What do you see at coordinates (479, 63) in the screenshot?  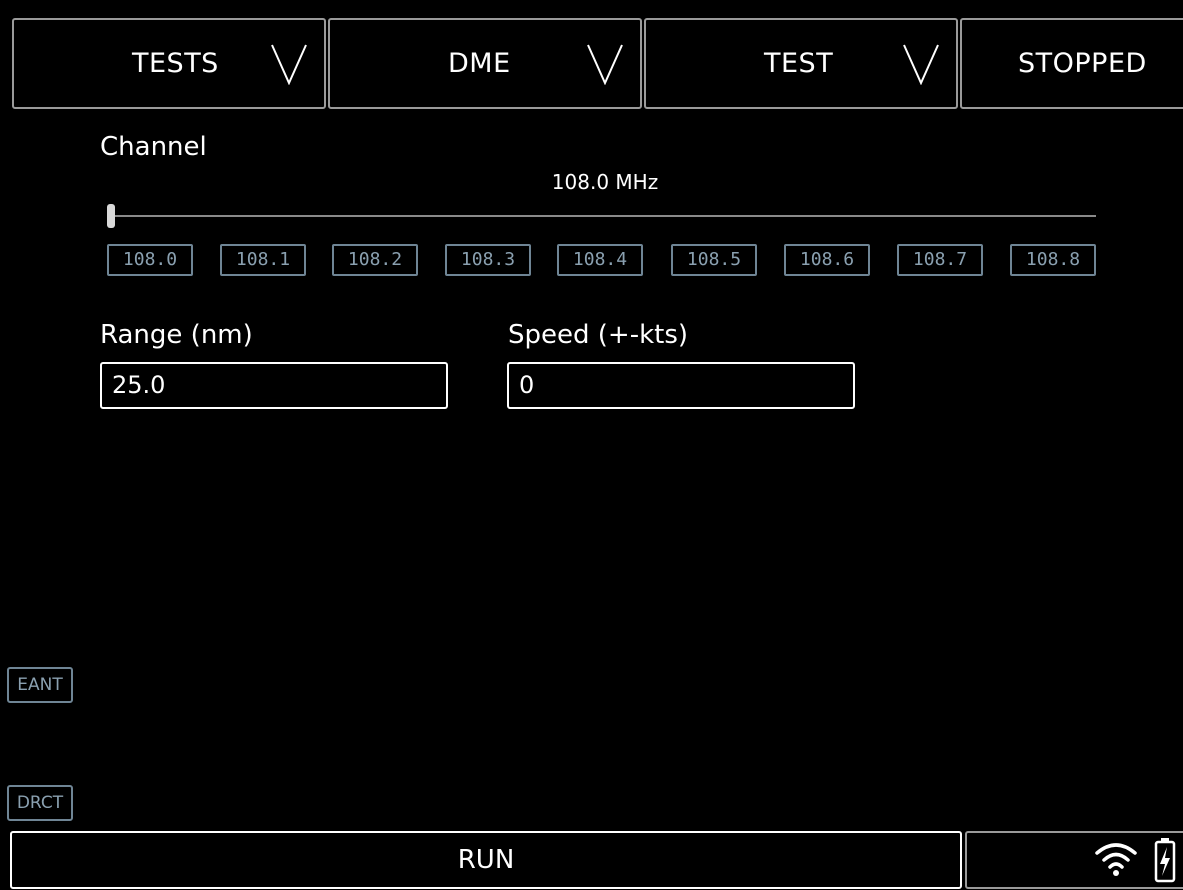 I see `dme-dropdown-label: DME` at bounding box center [479, 63].